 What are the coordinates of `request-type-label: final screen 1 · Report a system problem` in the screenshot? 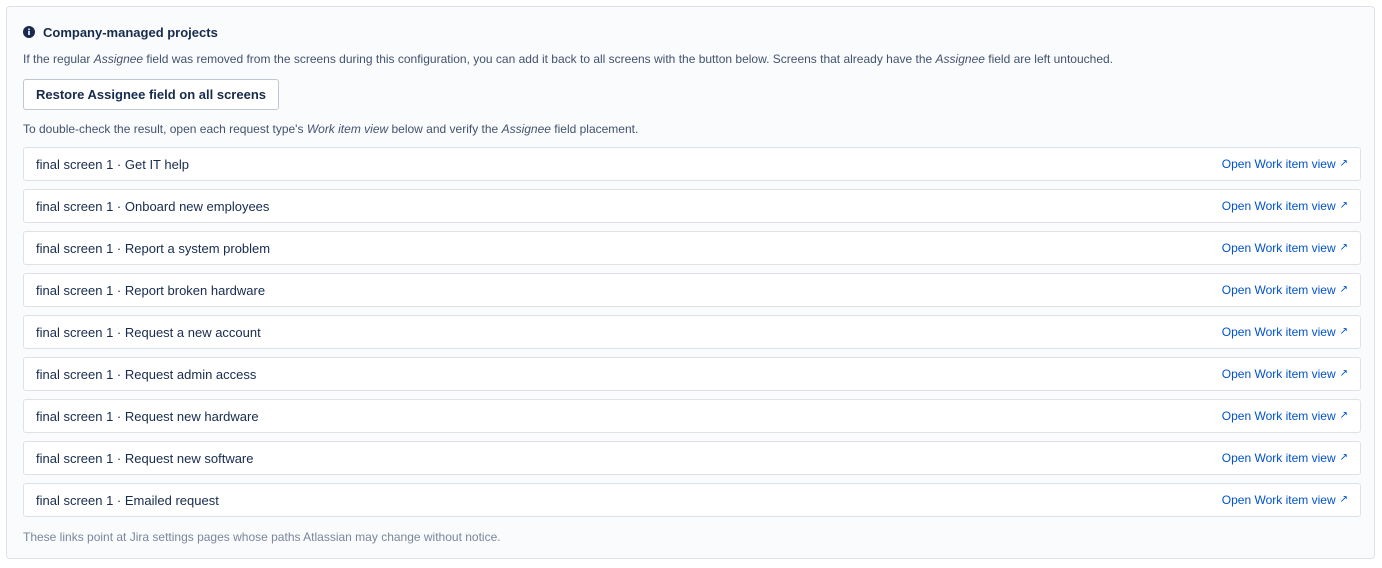 It's located at (153, 248).